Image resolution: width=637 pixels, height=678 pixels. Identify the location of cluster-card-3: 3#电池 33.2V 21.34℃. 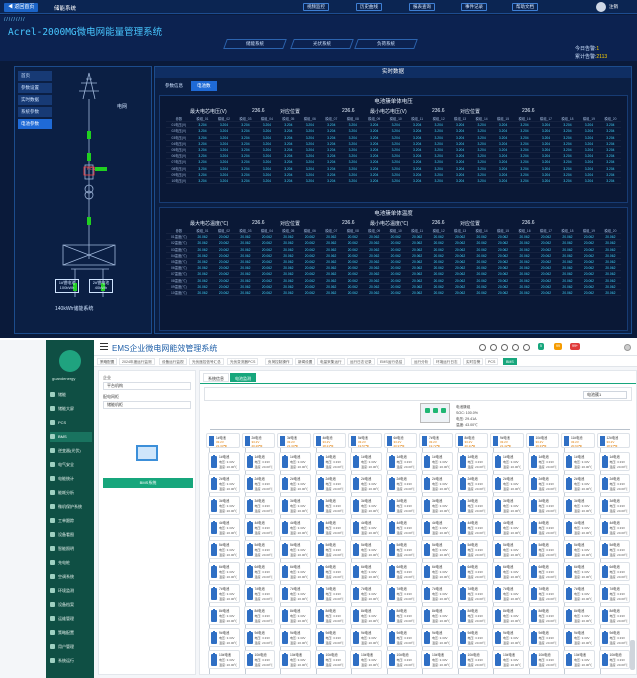
(294, 440).